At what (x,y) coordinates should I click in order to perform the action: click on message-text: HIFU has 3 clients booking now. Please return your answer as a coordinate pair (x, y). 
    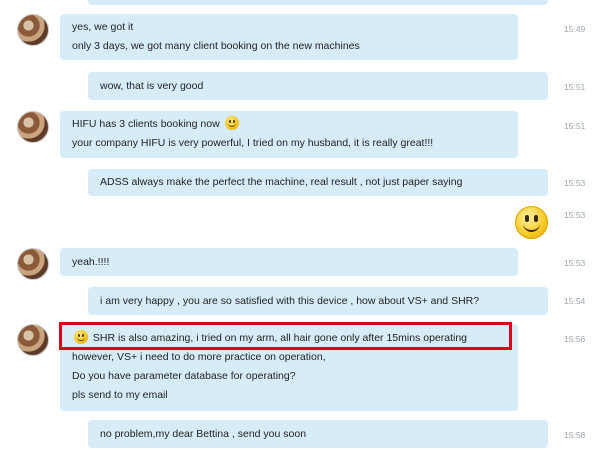
    Looking at the image, I should click on (146, 124).